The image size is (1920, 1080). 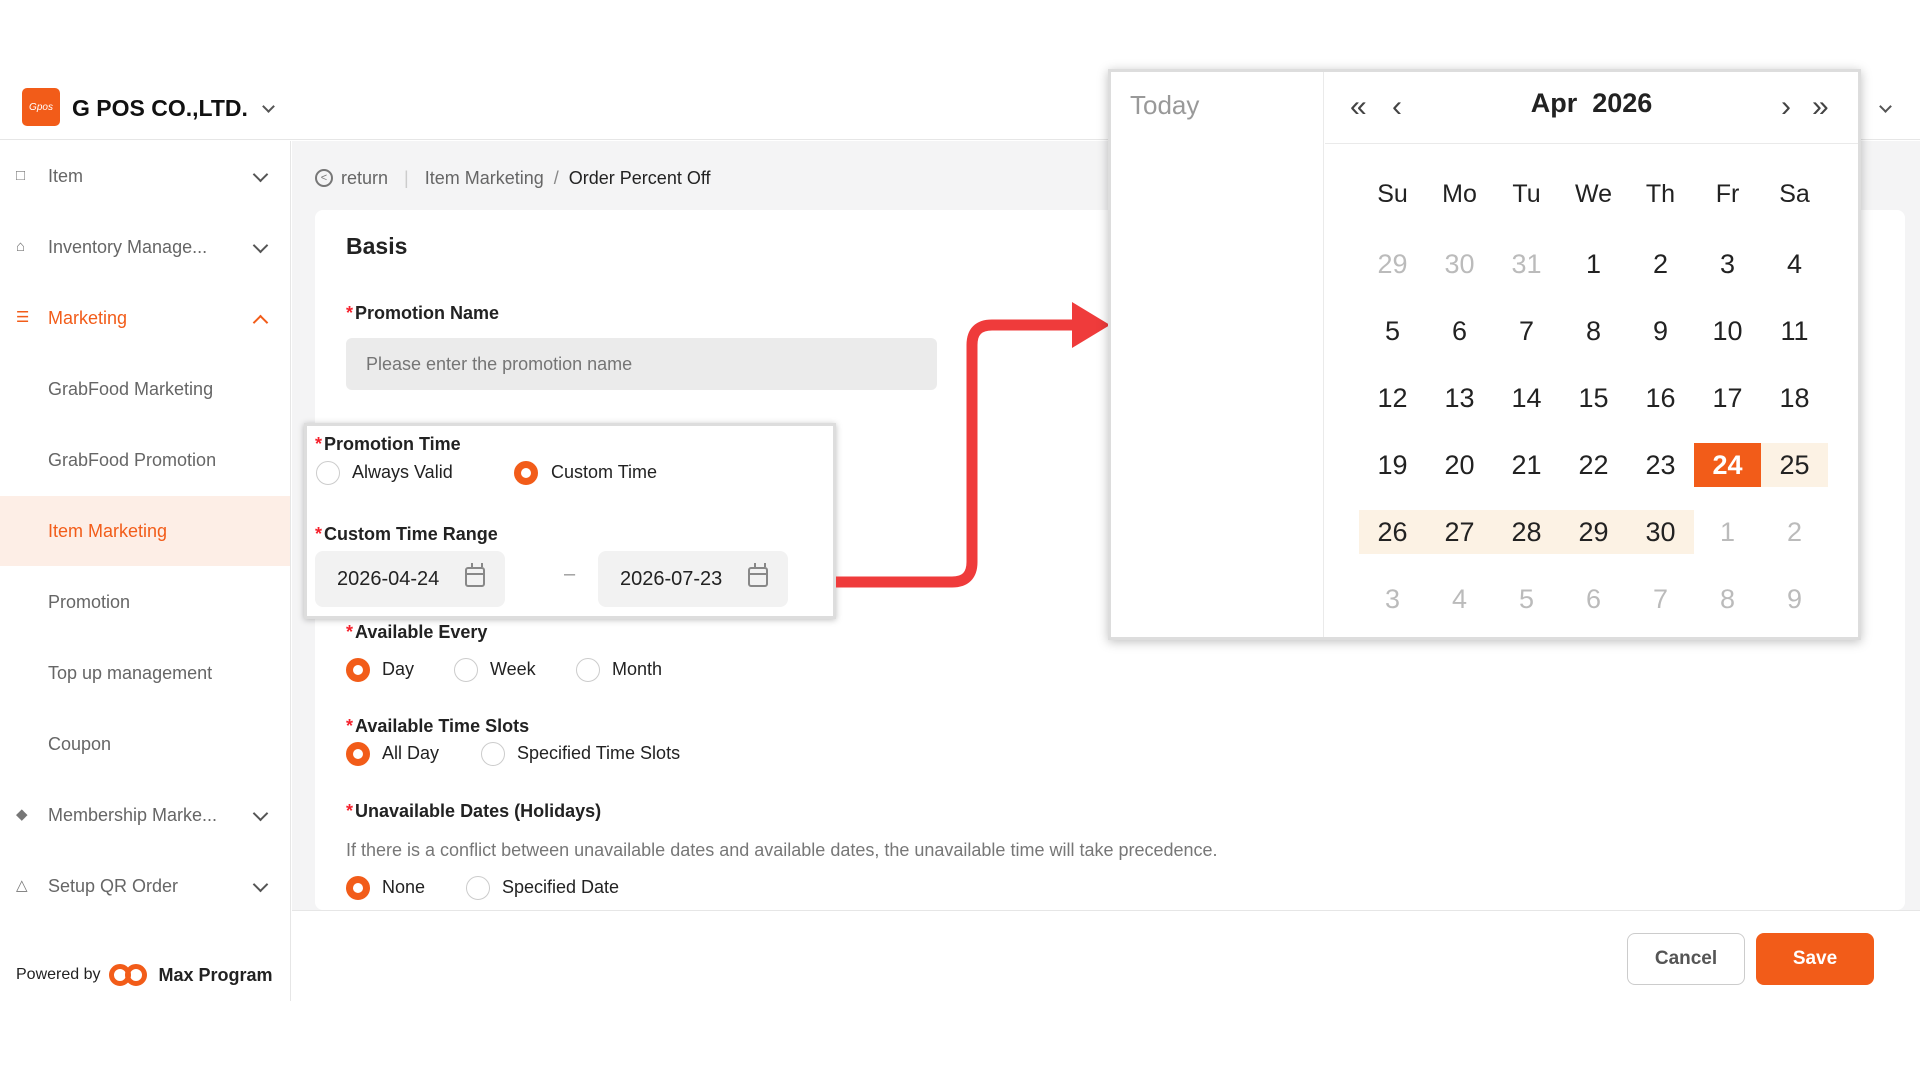 I want to click on next-year-icon: », so click(x=1820, y=107).